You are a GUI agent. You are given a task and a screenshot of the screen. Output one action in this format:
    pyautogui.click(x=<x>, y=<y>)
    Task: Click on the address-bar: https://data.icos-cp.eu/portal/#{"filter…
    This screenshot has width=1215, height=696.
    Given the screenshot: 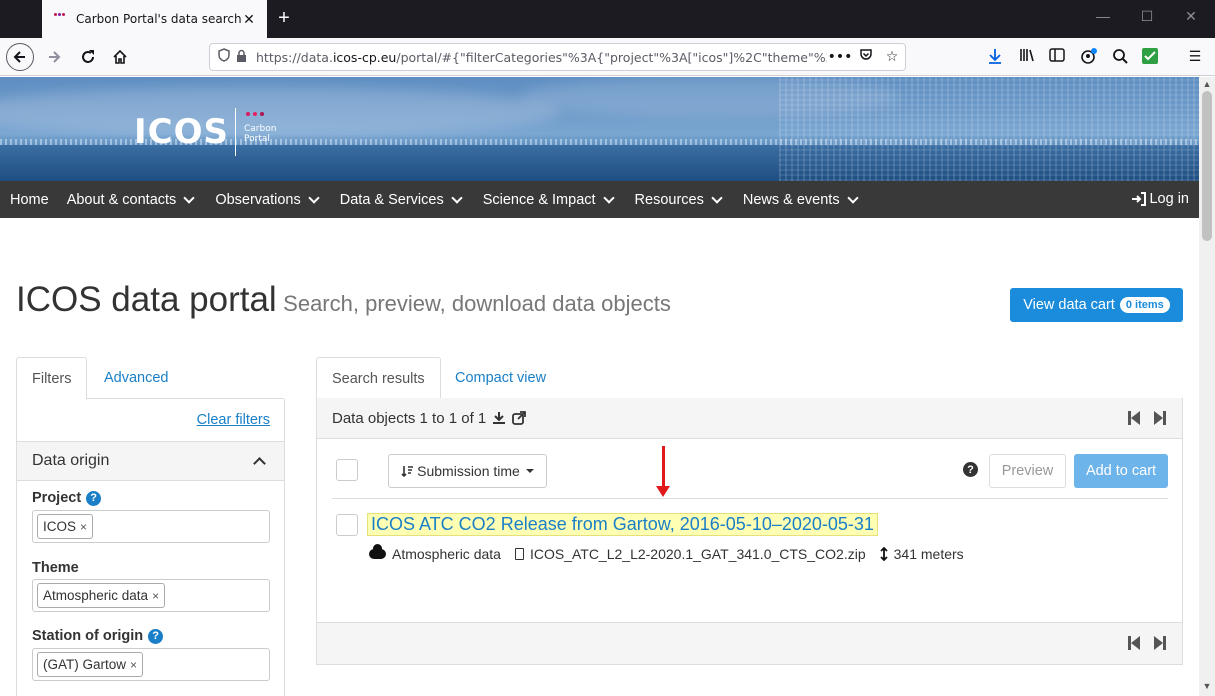 What is the action you would take?
    pyautogui.click(x=557, y=57)
    